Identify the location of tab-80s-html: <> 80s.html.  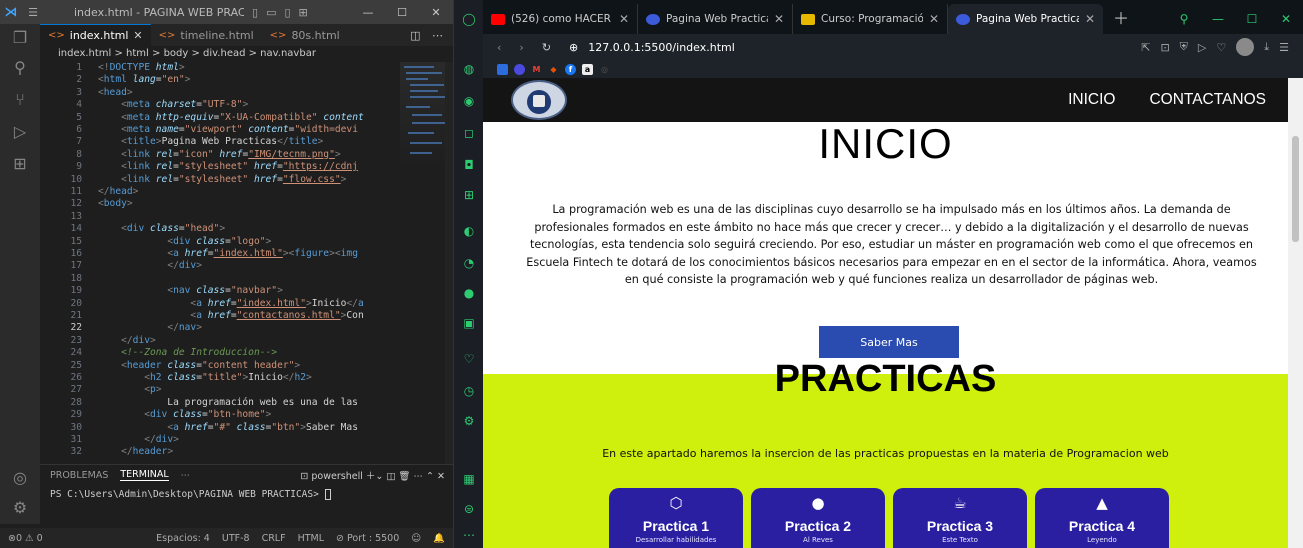
(305, 35).